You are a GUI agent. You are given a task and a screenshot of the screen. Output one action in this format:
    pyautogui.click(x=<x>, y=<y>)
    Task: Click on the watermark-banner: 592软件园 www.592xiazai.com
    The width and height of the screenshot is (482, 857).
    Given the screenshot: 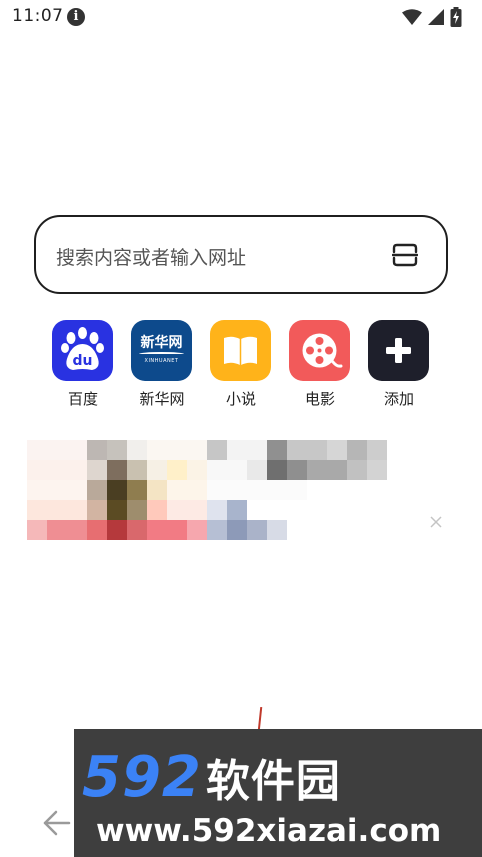 What is the action you would take?
    pyautogui.click(x=278, y=793)
    